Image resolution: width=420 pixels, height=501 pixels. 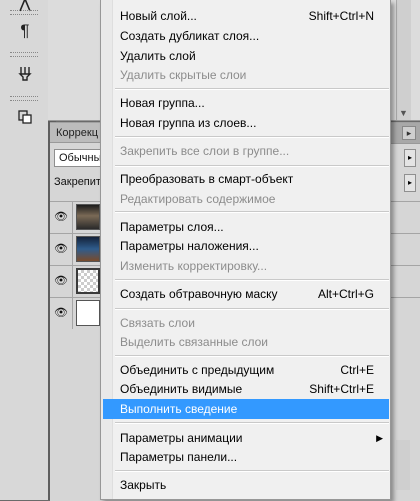 I want to click on menu-item-label: Удалить скрытые слои, so click(x=183, y=75).